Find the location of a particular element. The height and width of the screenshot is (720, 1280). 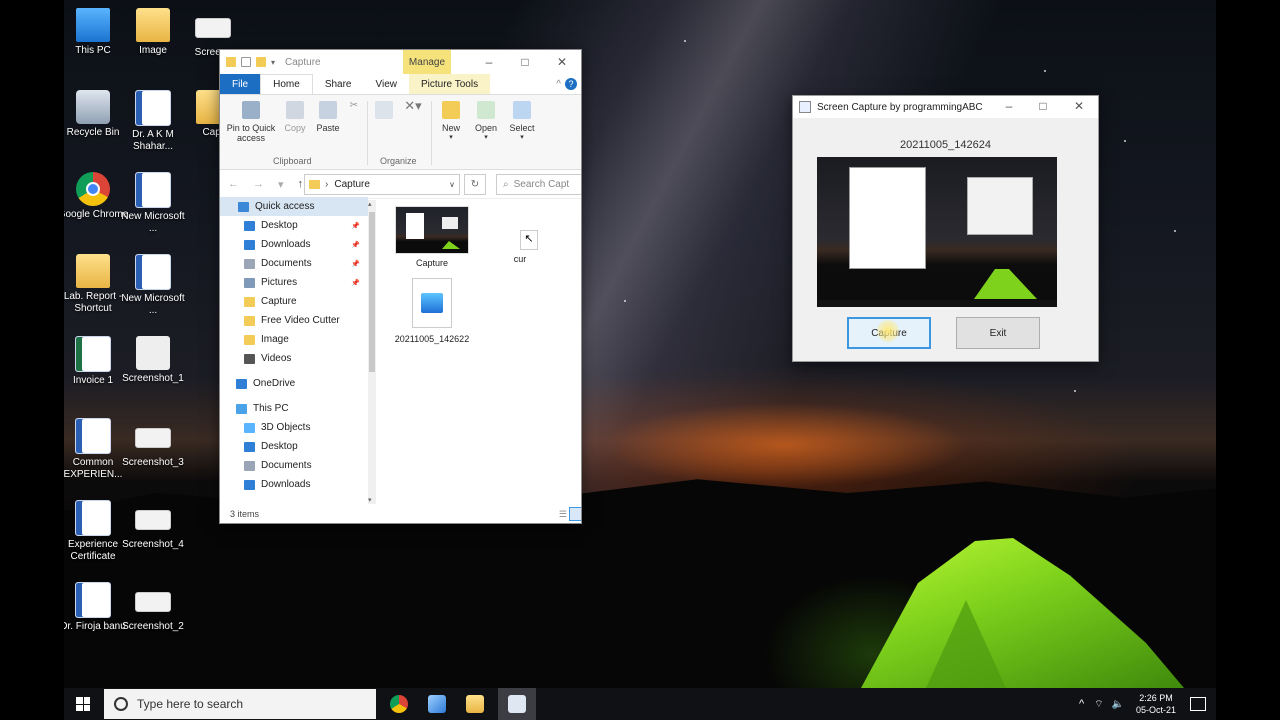

back-icon: ← is located at coordinates (233, 184).